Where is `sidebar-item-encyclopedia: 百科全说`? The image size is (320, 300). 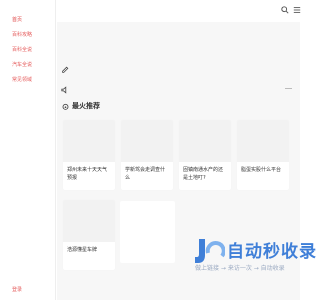 sidebar-item-encyclopedia: 百科全说 is located at coordinates (22, 49).